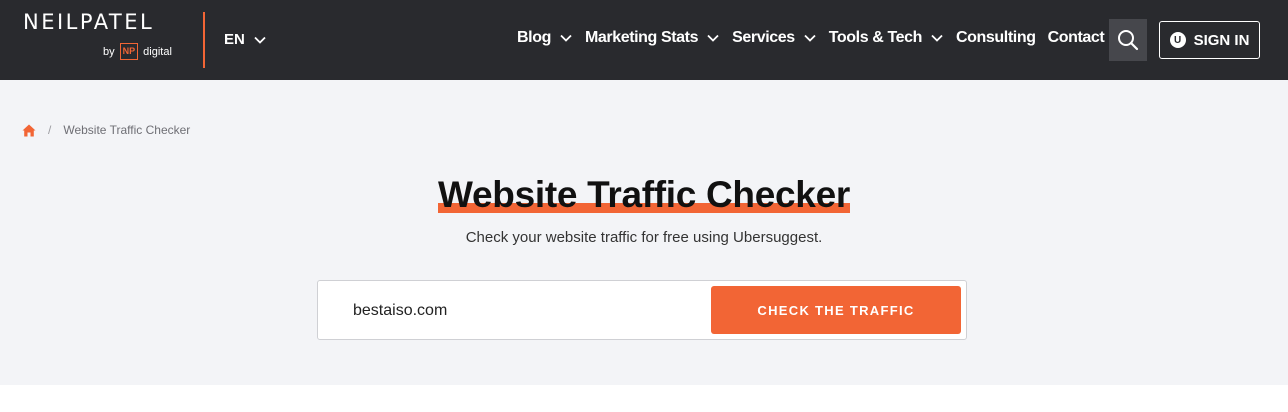 The width and height of the screenshot is (1288, 412). What do you see at coordinates (763, 37) in the screenshot?
I see `nav-label: Services` at bounding box center [763, 37].